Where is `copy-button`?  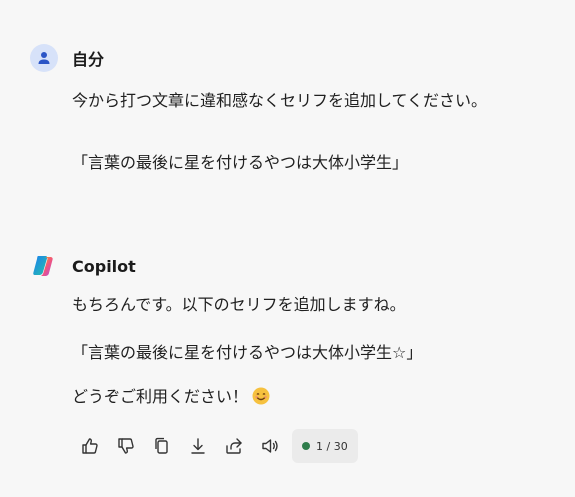
copy-button is located at coordinates (162, 446).